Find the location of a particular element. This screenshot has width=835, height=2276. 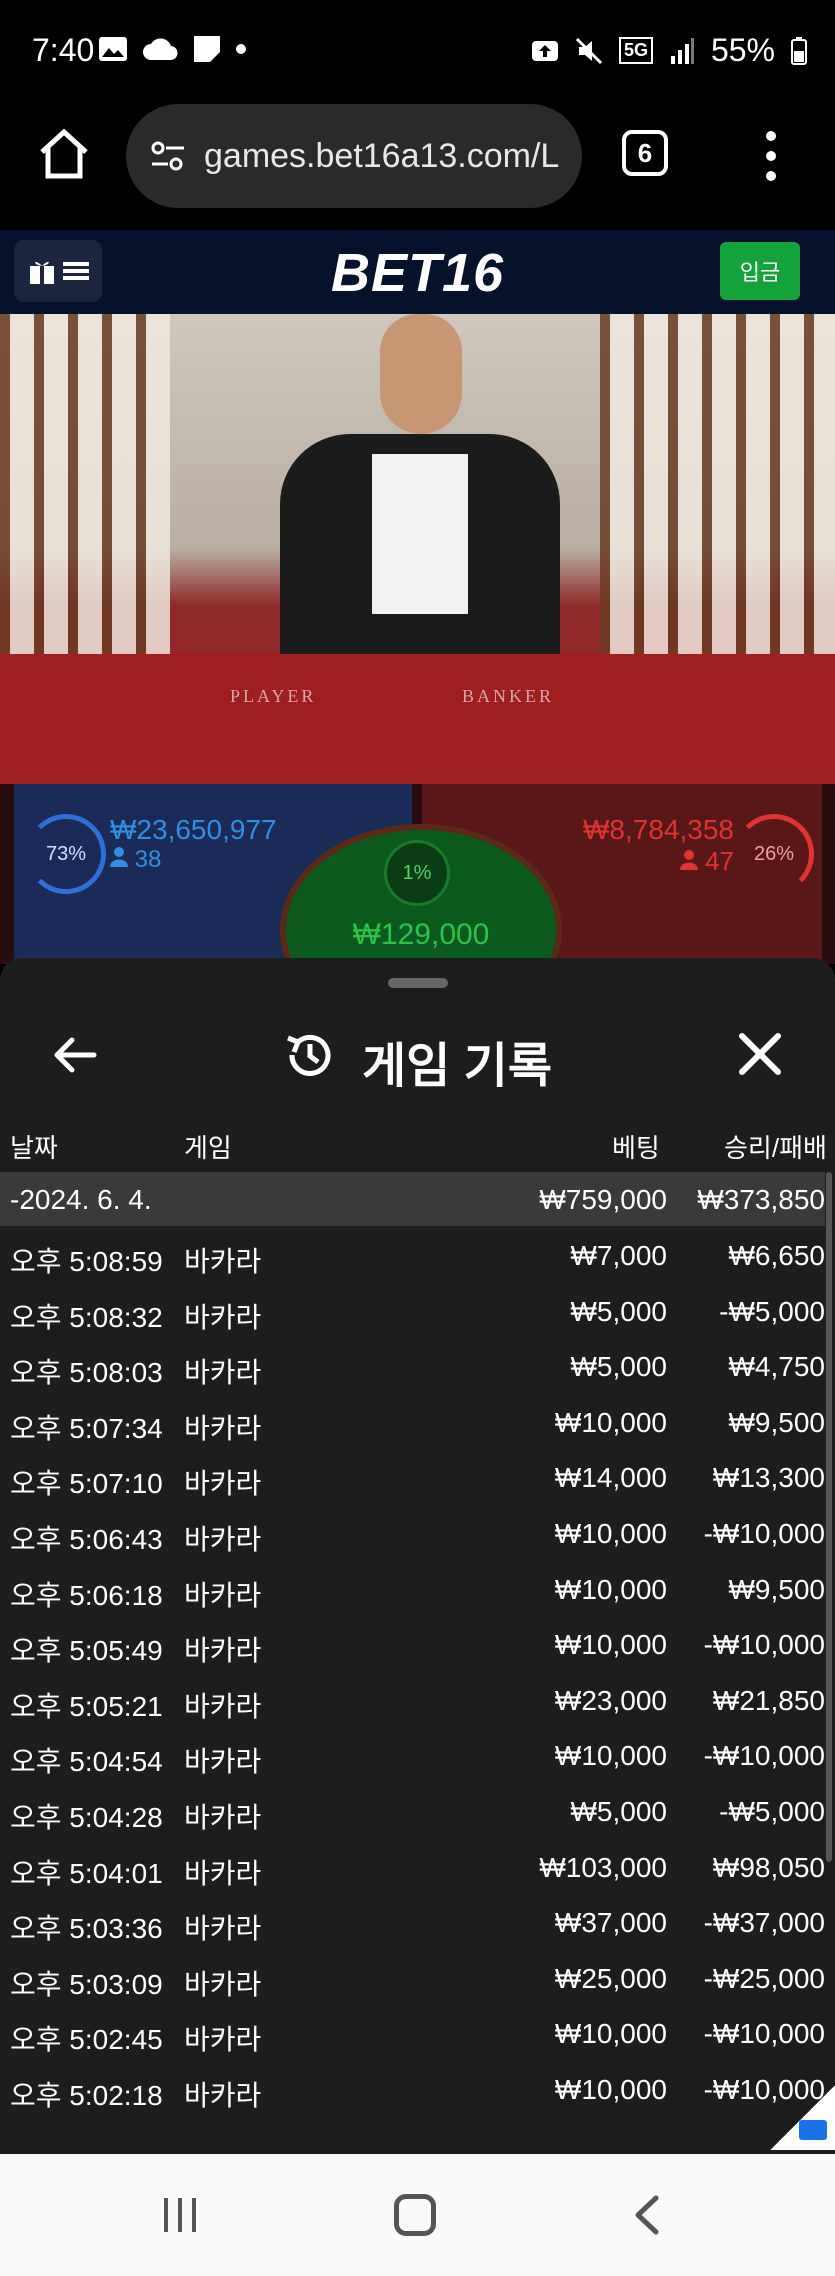

row-result: ₩13,300 is located at coordinates (768, 1478).